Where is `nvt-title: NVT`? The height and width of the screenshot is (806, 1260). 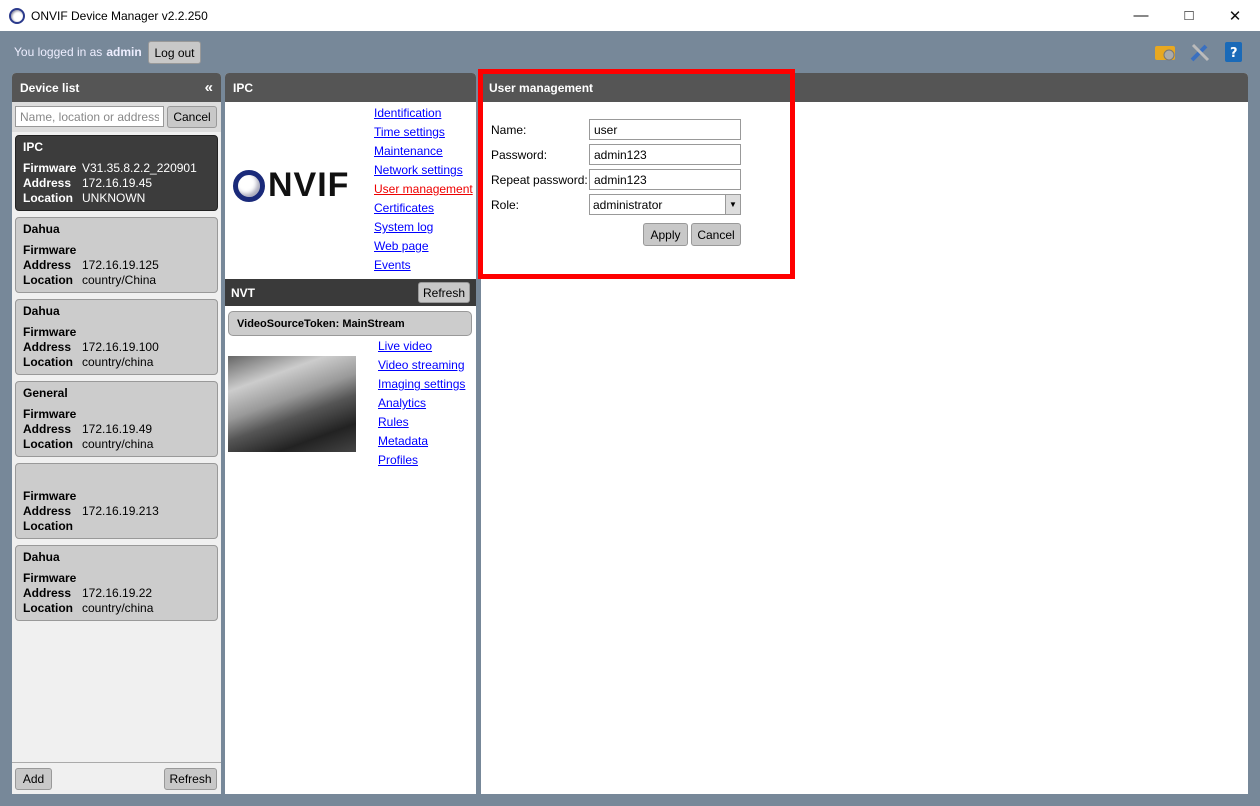
nvt-title: NVT is located at coordinates (243, 292).